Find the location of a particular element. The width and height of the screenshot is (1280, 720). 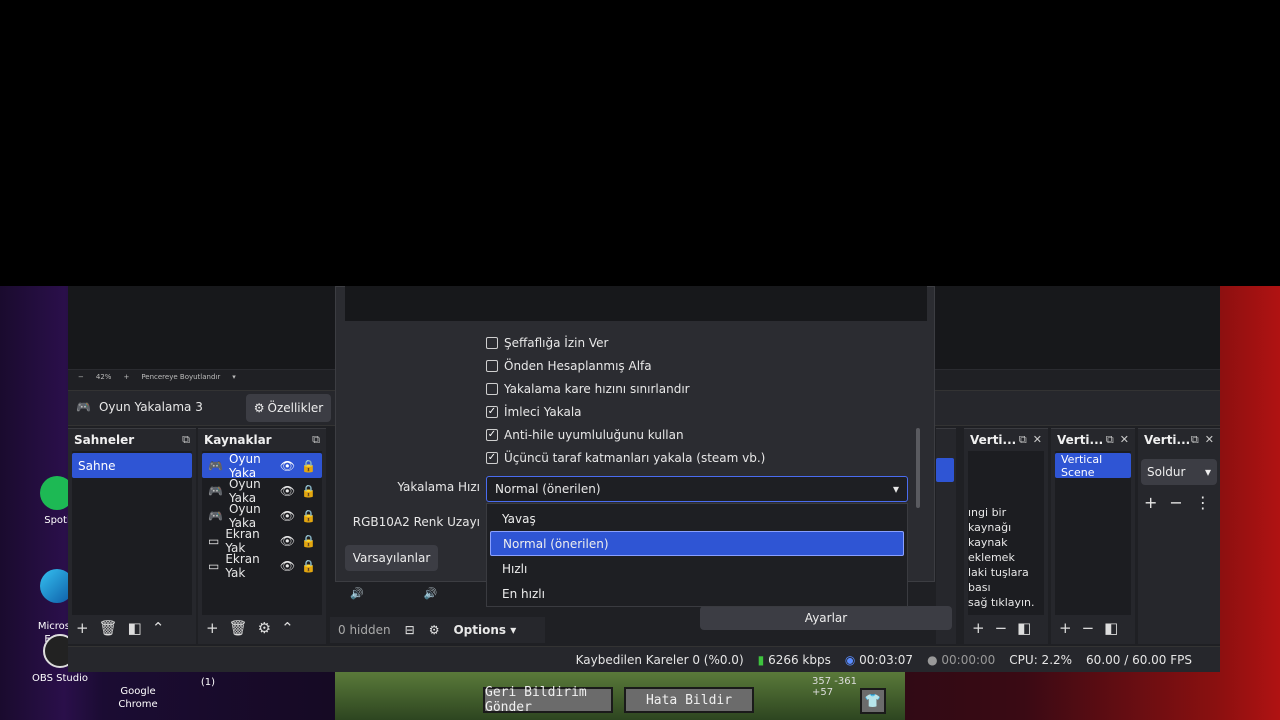

desktop-icon-chrome: Google Chrome is located at coordinates (138, 691).